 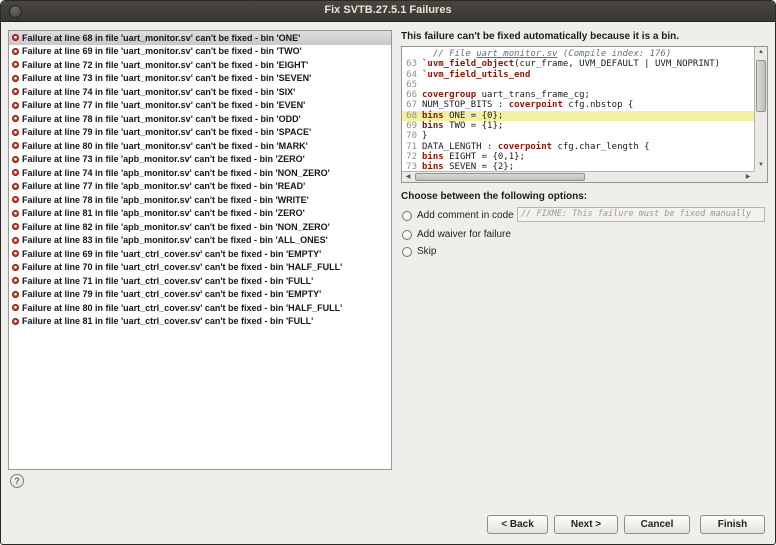 I want to click on line-number: 73, so click(x=411, y=166).